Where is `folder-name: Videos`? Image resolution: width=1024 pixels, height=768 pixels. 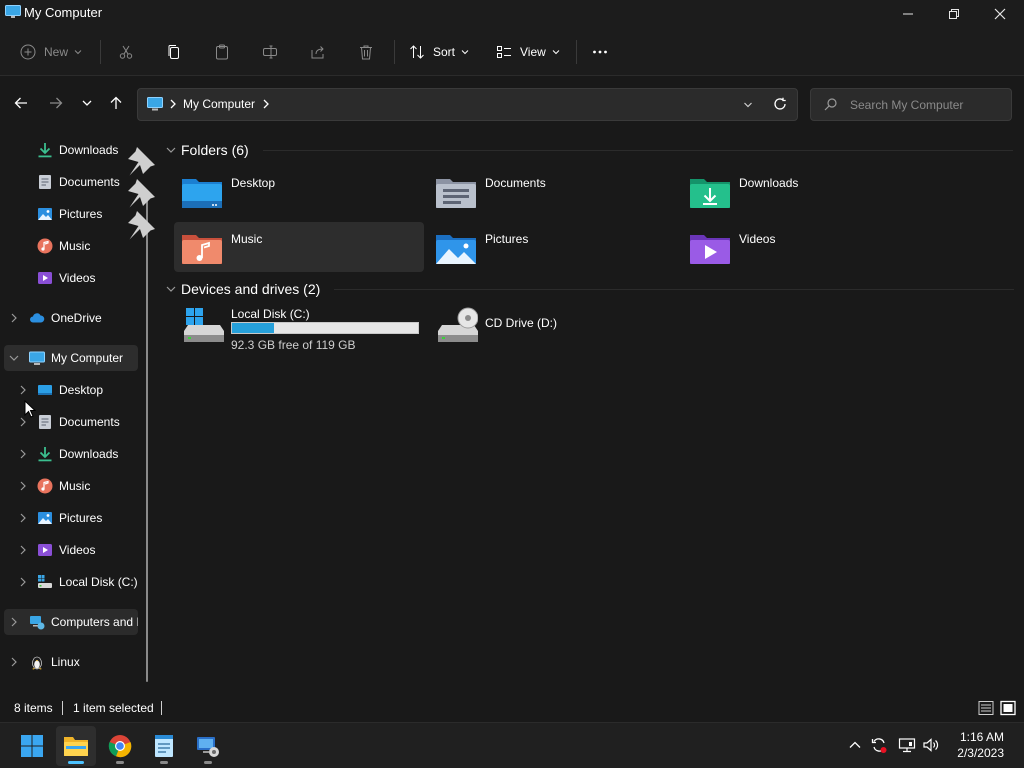
folder-name: Videos is located at coordinates (757, 239).